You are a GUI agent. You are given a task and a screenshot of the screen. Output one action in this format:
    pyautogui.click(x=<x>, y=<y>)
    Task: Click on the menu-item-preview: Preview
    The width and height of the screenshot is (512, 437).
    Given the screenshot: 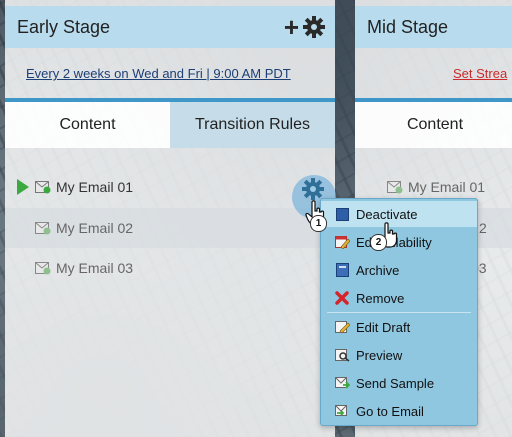 What is the action you would take?
    pyautogui.click(x=399, y=355)
    